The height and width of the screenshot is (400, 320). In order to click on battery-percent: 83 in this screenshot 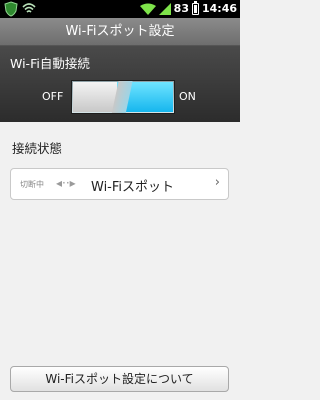, I will do `click(181, 8)`.